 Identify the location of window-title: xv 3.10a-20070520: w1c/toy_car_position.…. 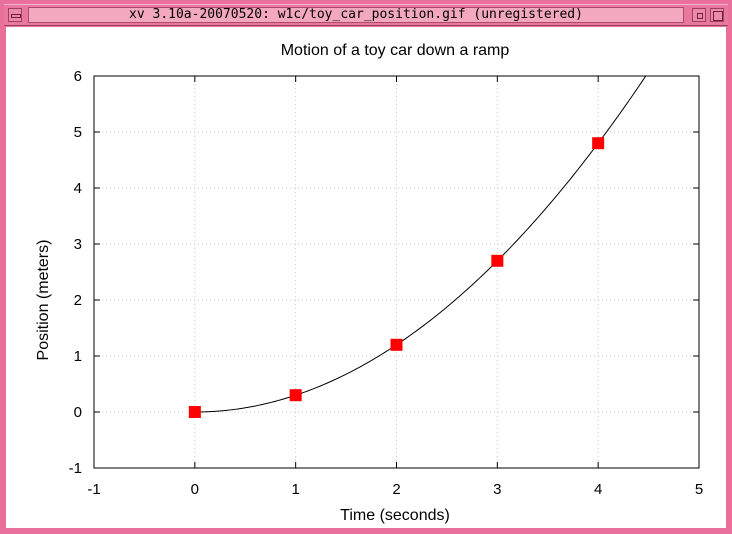
(356, 14).